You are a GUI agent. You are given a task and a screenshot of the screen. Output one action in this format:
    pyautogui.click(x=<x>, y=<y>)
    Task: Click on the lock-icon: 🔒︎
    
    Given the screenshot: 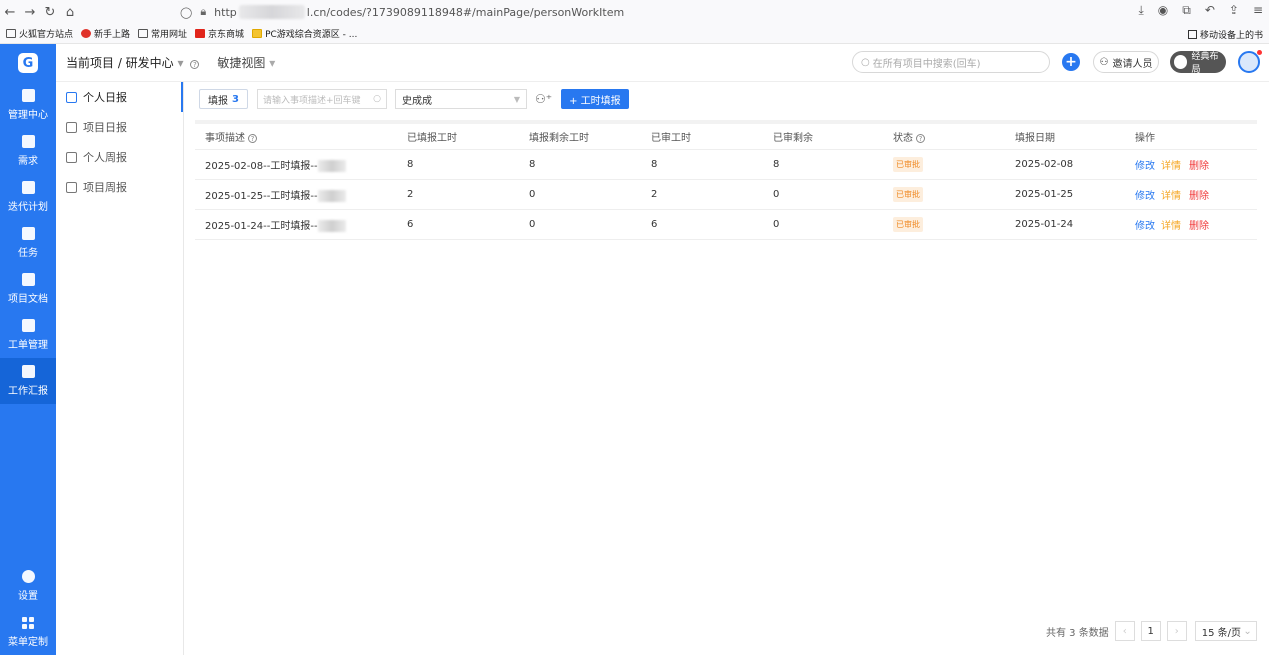 What is the action you would take?
    pyautogui.click(x=203, y=11)
    